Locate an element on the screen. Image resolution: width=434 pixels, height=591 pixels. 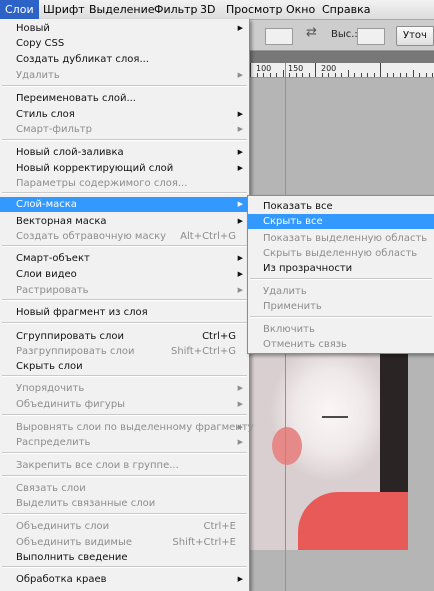
layers-menu-item-выполнить-сведение: Выполнить сведение is located at coordinates (124, 557).